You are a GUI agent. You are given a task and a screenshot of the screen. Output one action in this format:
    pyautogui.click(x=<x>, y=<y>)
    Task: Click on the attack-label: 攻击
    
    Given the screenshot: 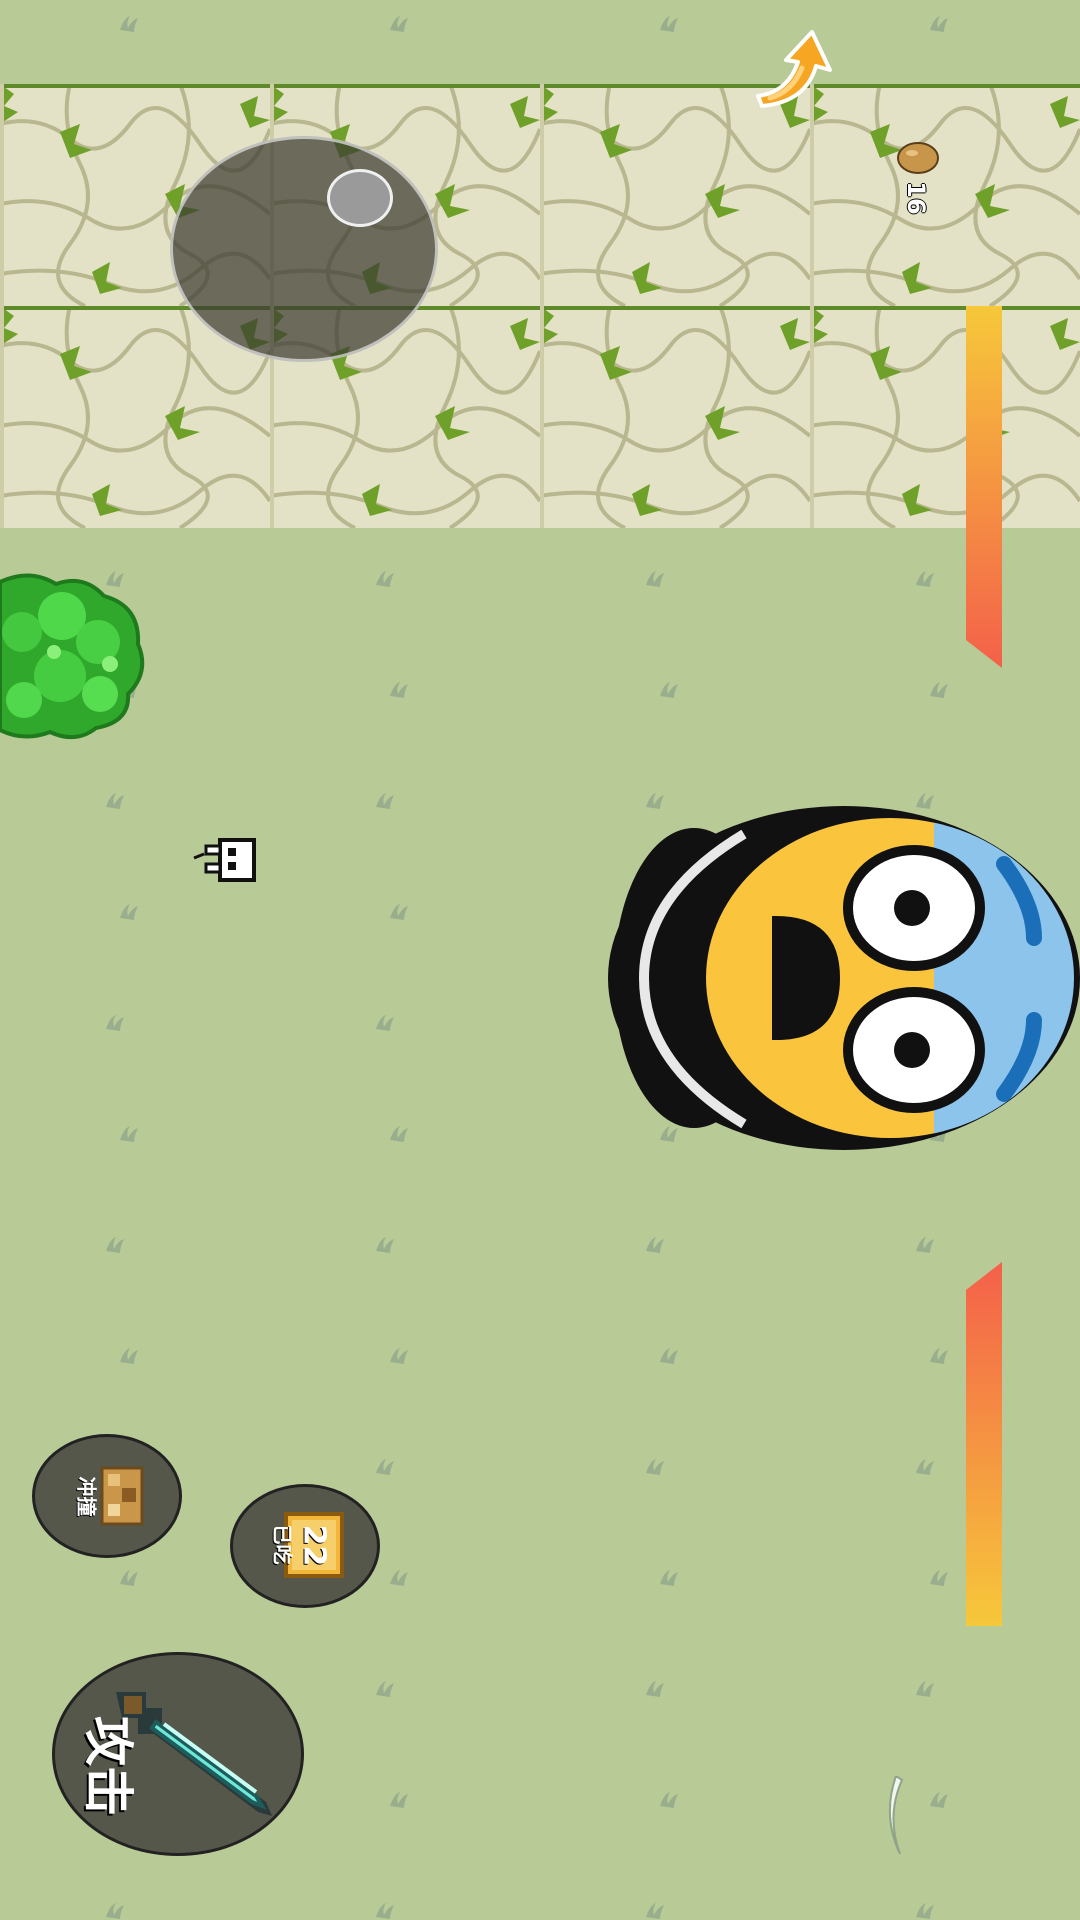 What is the action you would take?
    pyautogui.click(x=108, y=1766)
    